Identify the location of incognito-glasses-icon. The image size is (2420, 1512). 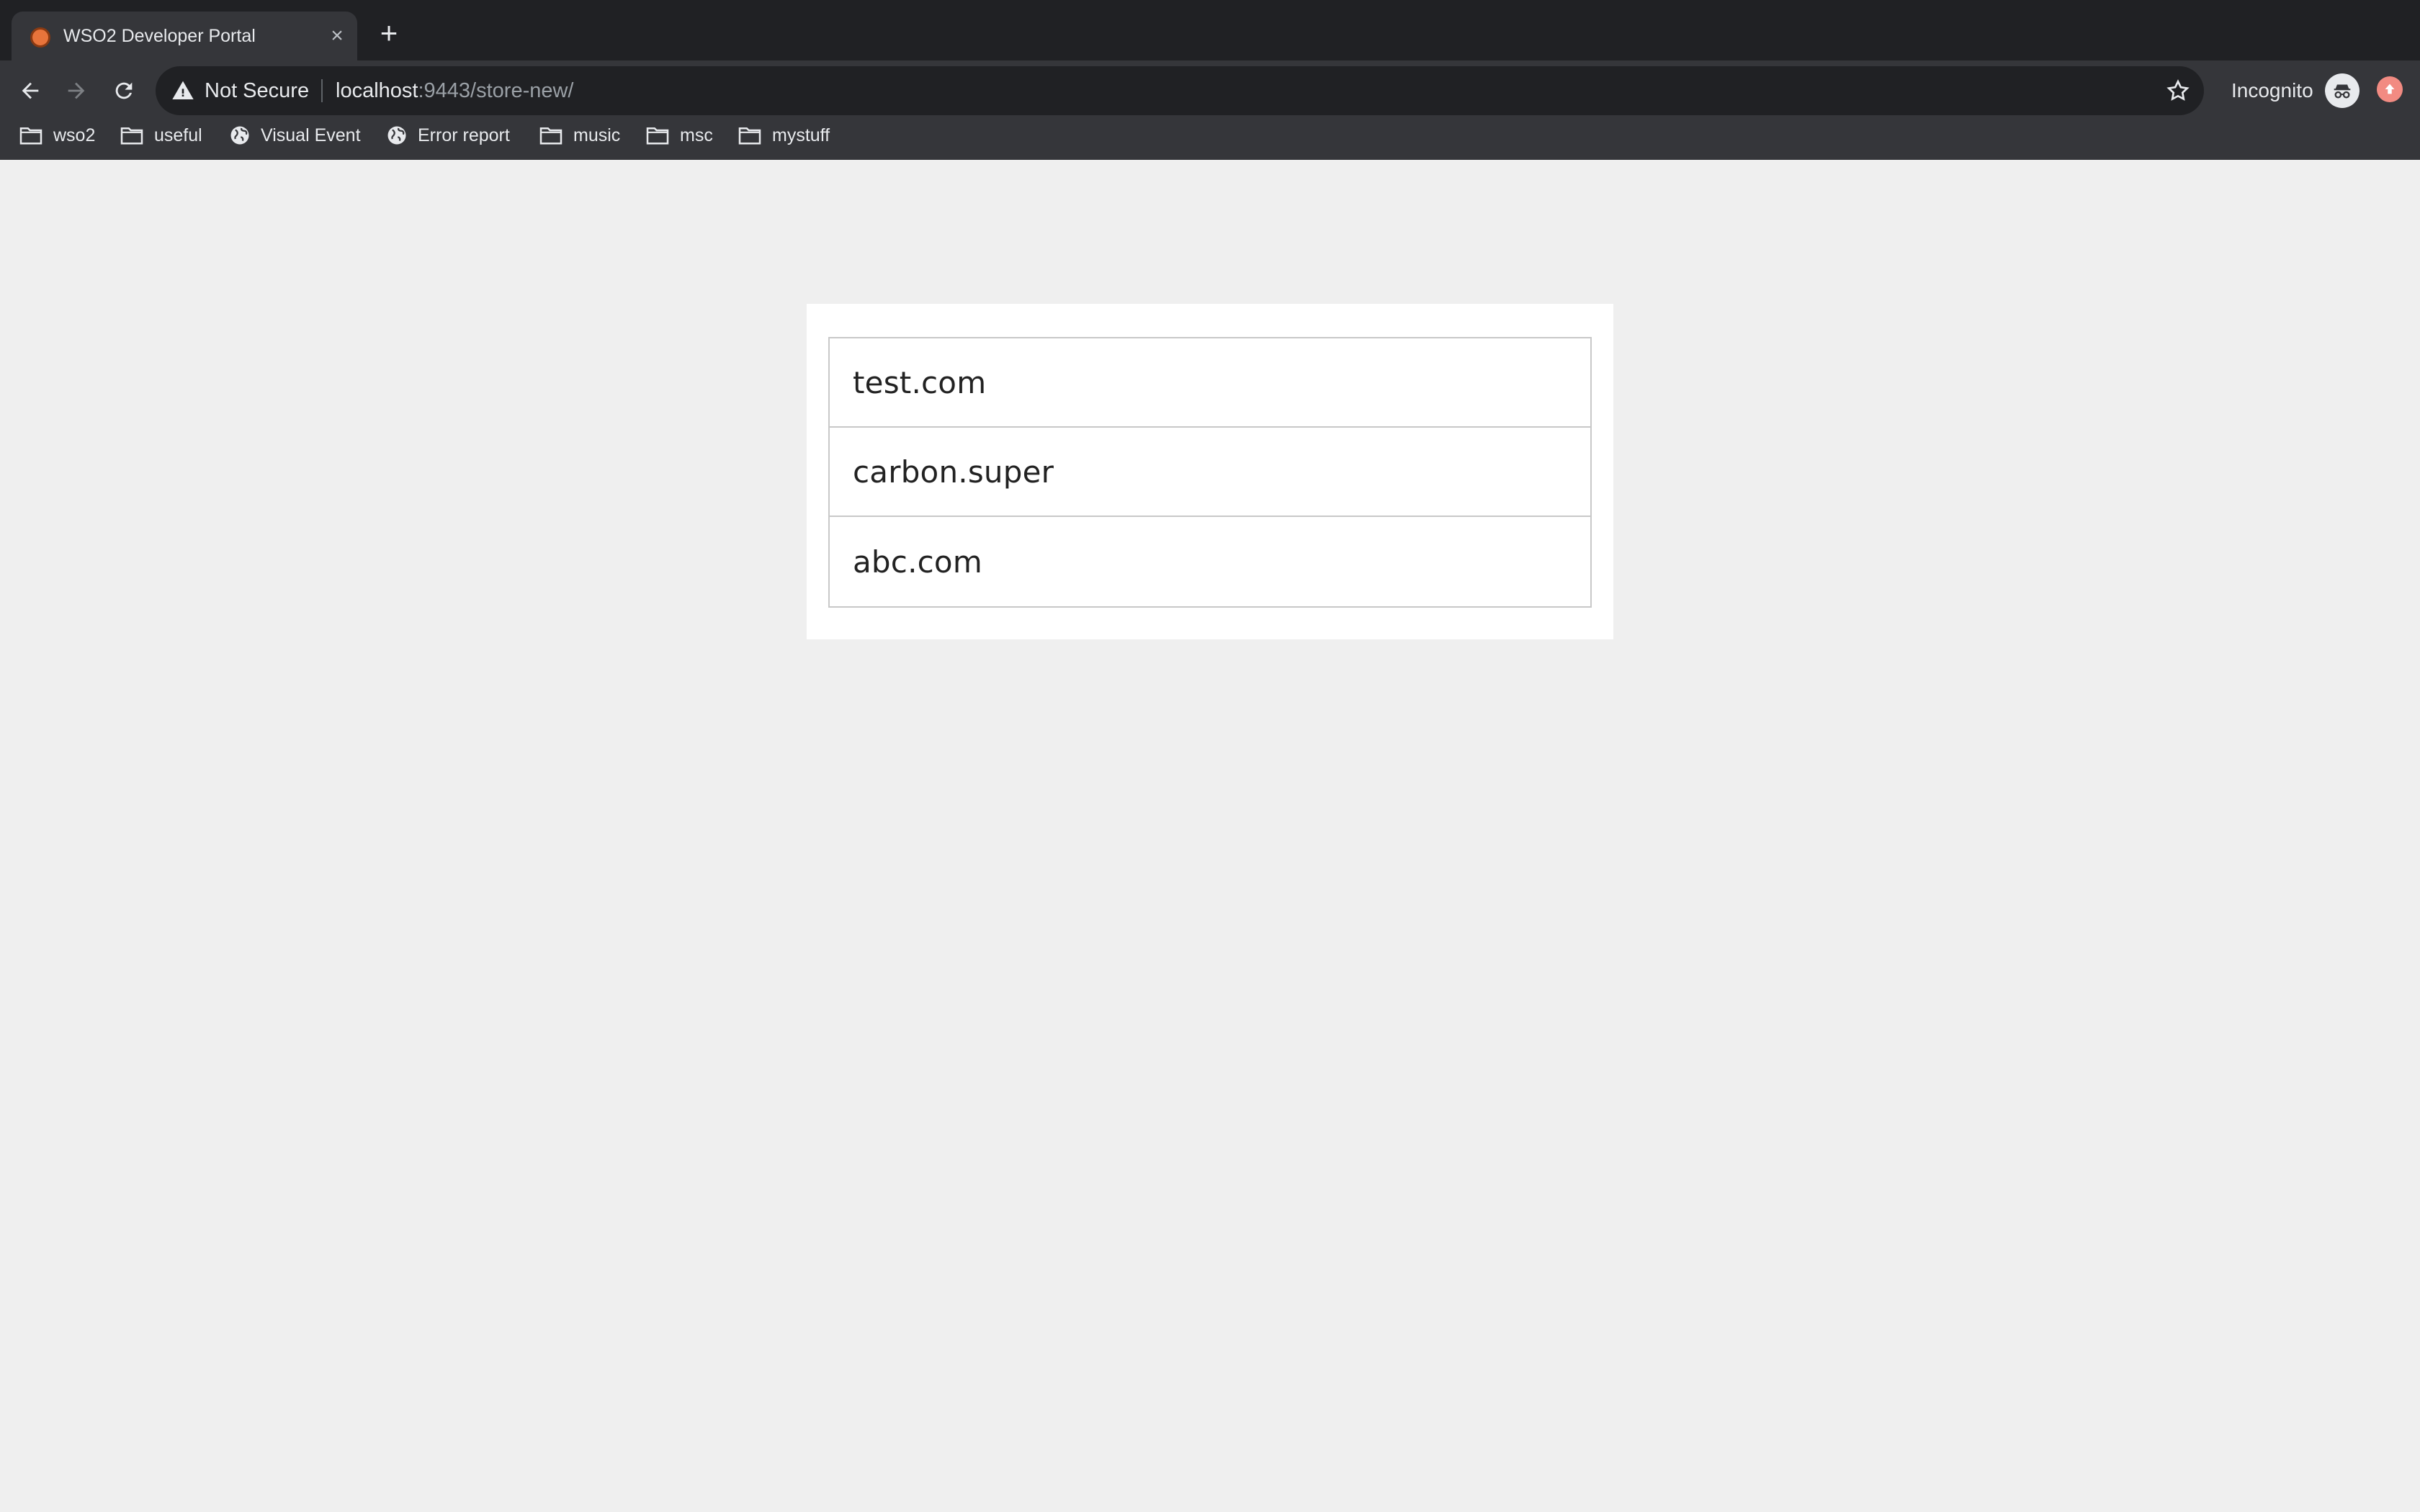
(2342, 91).